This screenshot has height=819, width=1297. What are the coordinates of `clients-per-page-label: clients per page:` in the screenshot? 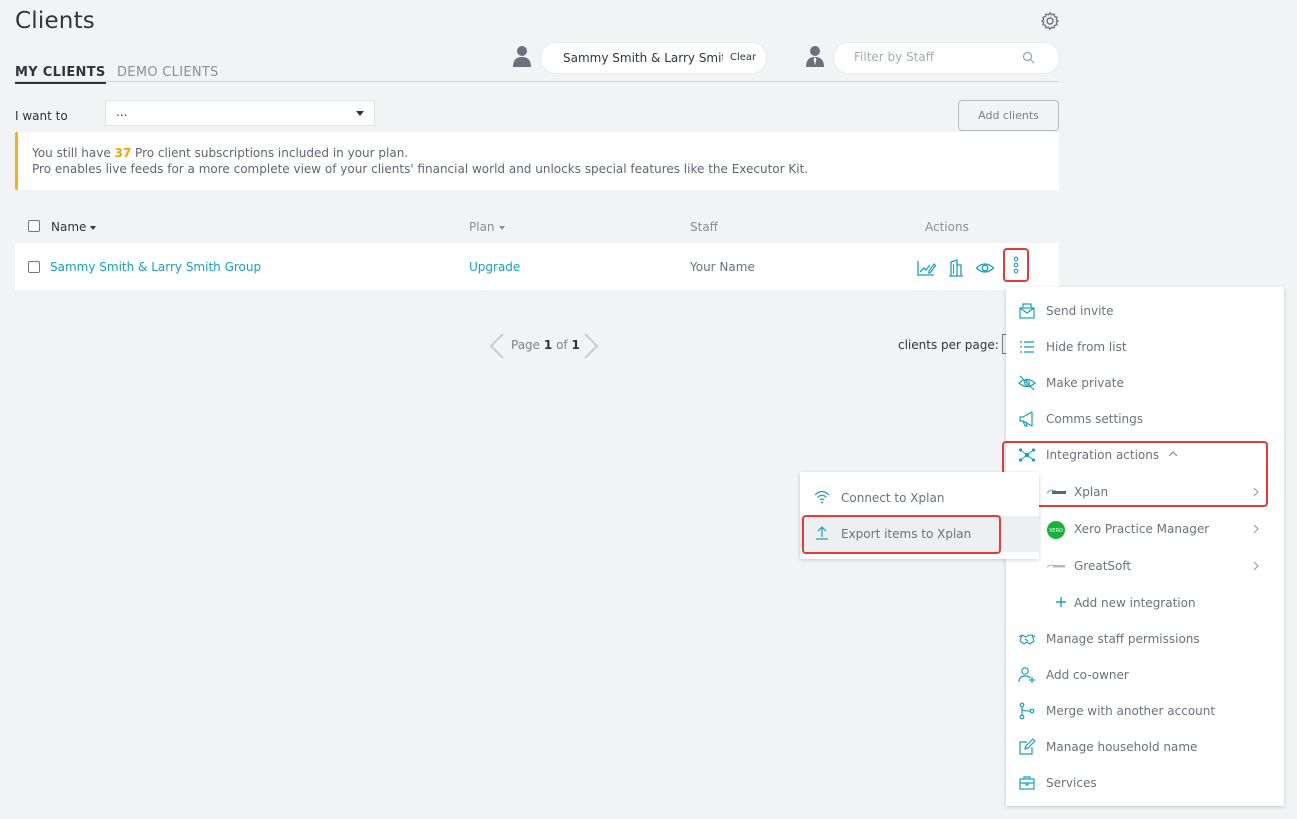 It's located at (948, 345).